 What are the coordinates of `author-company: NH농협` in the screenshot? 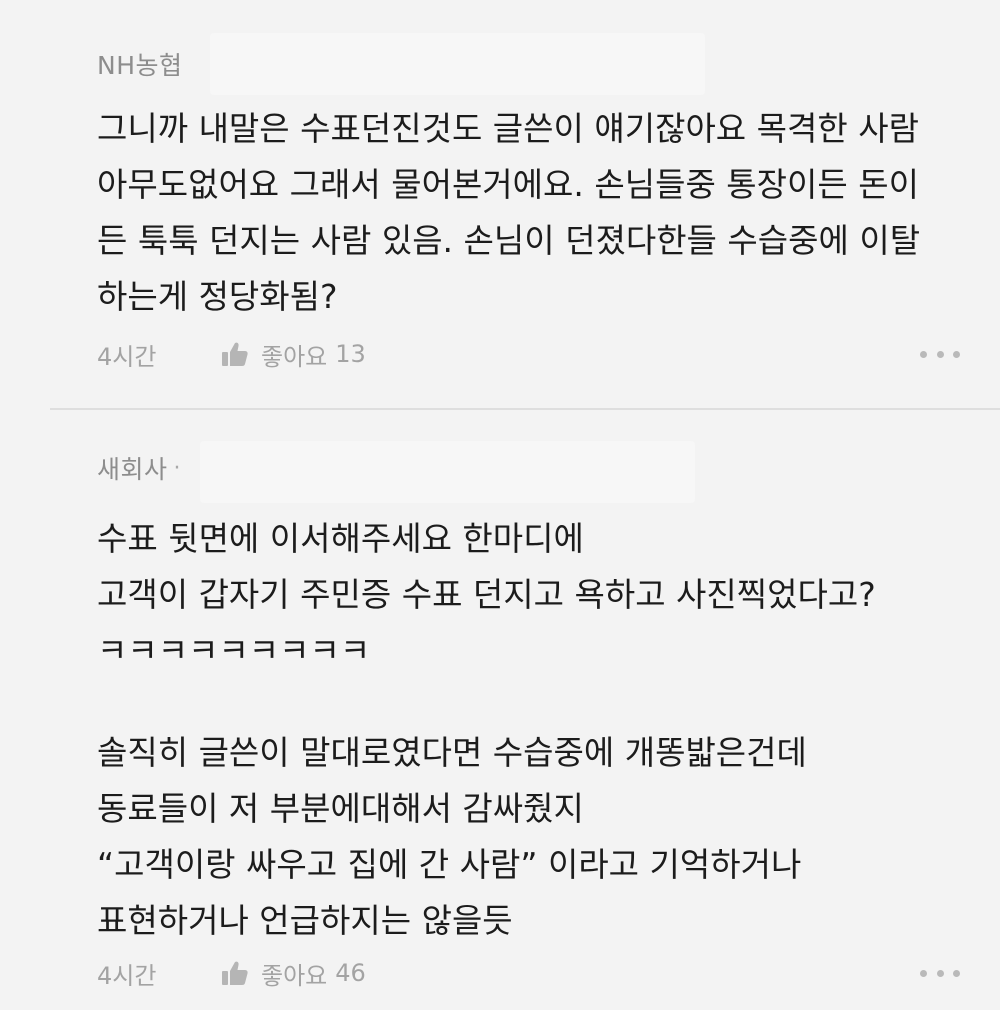 It's located at (140, 64).